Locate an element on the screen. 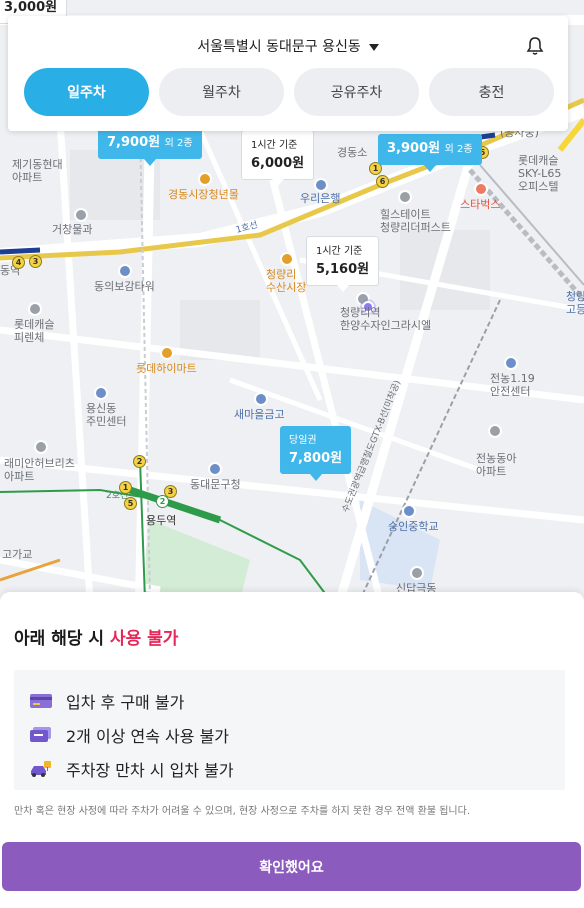 The height and width of the screenshot is (908, 584). header-card: 서울특별시 동대문구 용신동 일주차 월주차 공유주차 충전 is located at coordinates (288, 73).